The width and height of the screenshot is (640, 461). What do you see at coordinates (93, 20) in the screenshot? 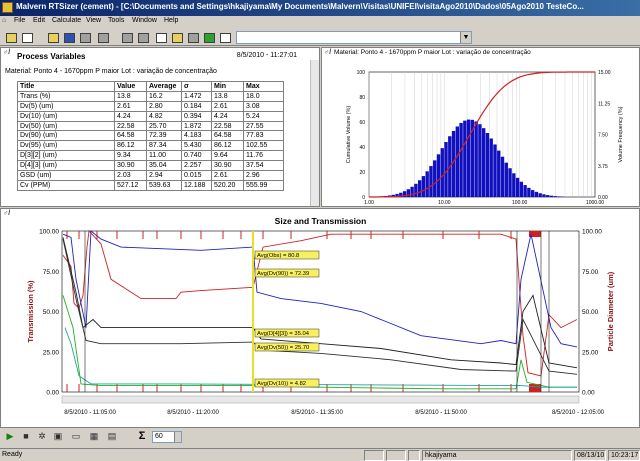
I see `menu-view: View` at bounding box center [93, 20].